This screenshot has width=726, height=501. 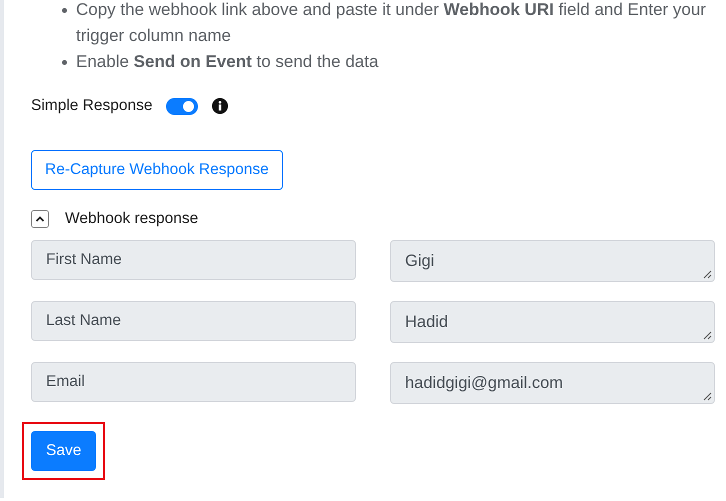 I want to click on recapture-button: Re-Capture Webhook Response, so click(x=157, y=170).